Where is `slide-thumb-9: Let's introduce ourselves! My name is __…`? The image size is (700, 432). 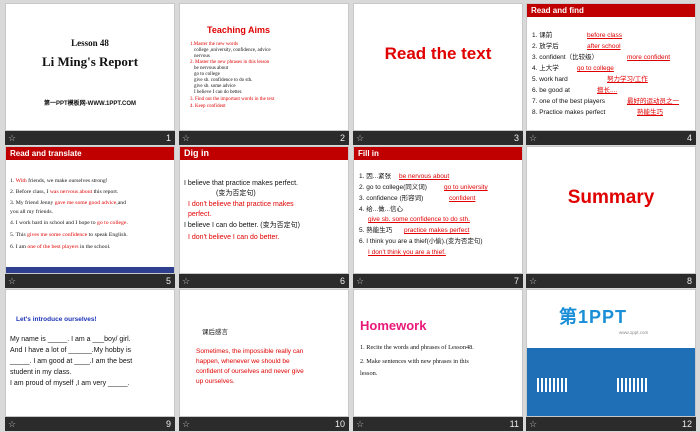
slide-thumb-9: Let's introduce ourselves! My name is __… is located at coordinates (90, 360).